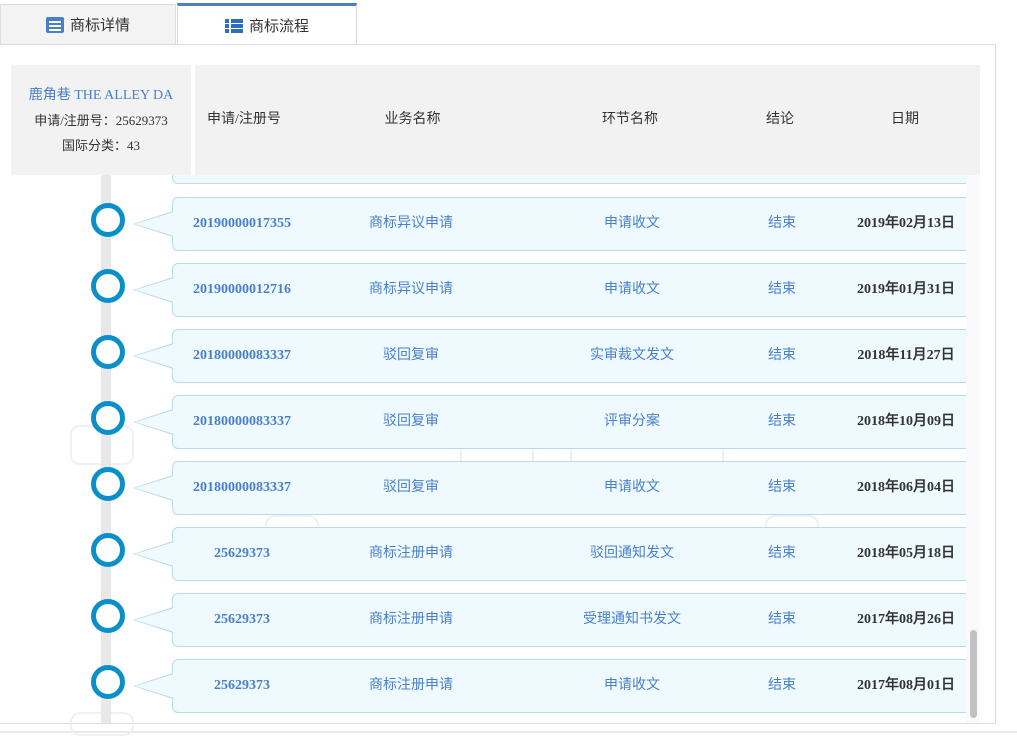 The width and height of the screenshot is (1017, 736). I want to click on cell-date: 2018年05月18日, so click(906, 554).